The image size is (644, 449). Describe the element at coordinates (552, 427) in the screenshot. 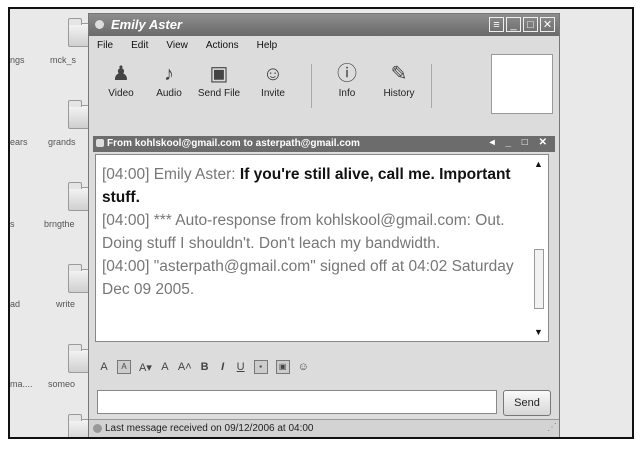

I see `resize-grip-icon: ⋰` at that location.